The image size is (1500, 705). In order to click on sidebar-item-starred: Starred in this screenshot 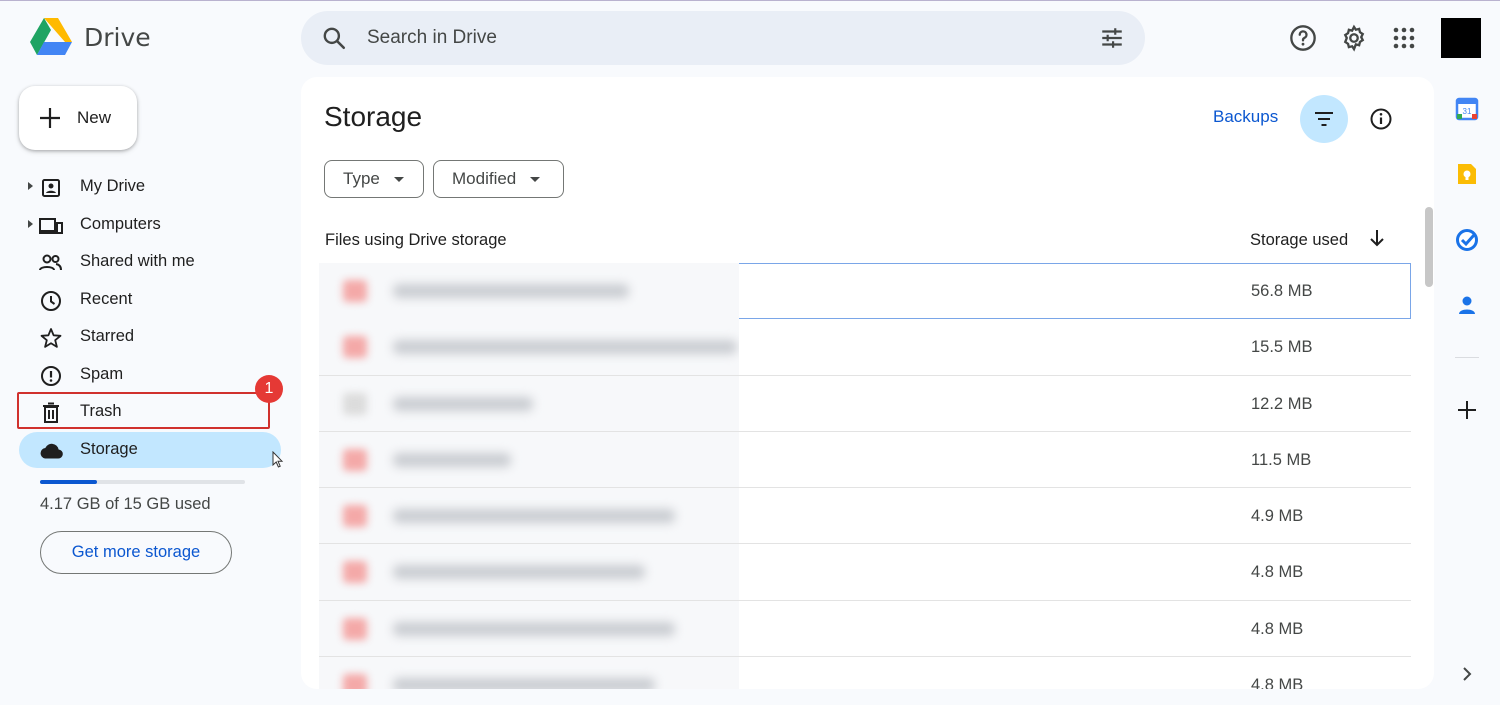, I will do `click(150, 337)`.